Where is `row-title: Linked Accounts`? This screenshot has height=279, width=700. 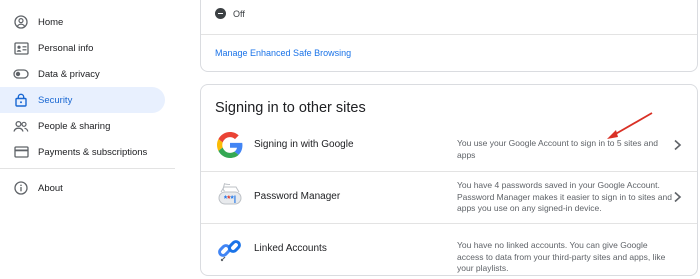
row-title: Linked Accounts is located at coordinates (290, 248).